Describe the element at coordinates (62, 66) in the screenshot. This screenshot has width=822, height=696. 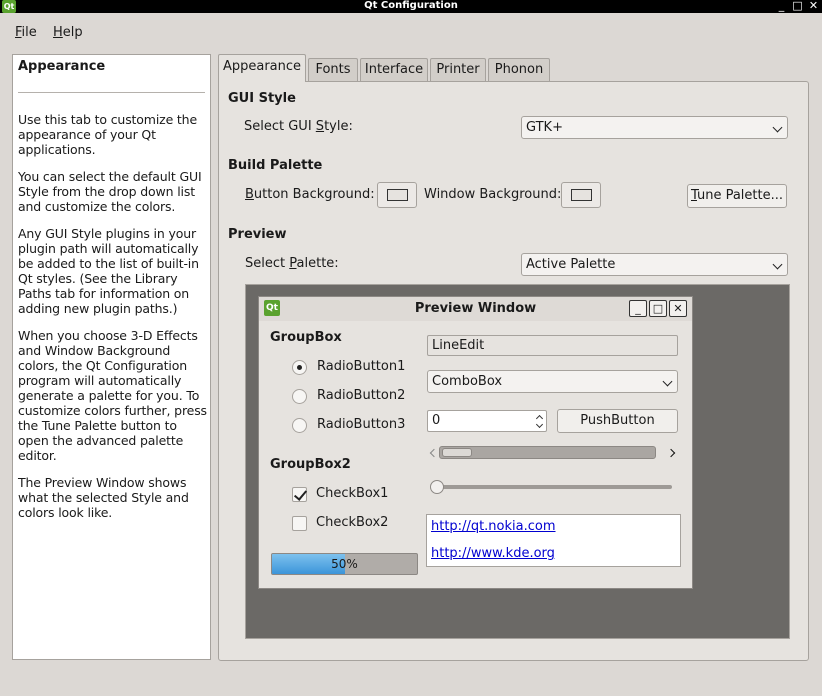
I see `help-title: Appearance` at that location.